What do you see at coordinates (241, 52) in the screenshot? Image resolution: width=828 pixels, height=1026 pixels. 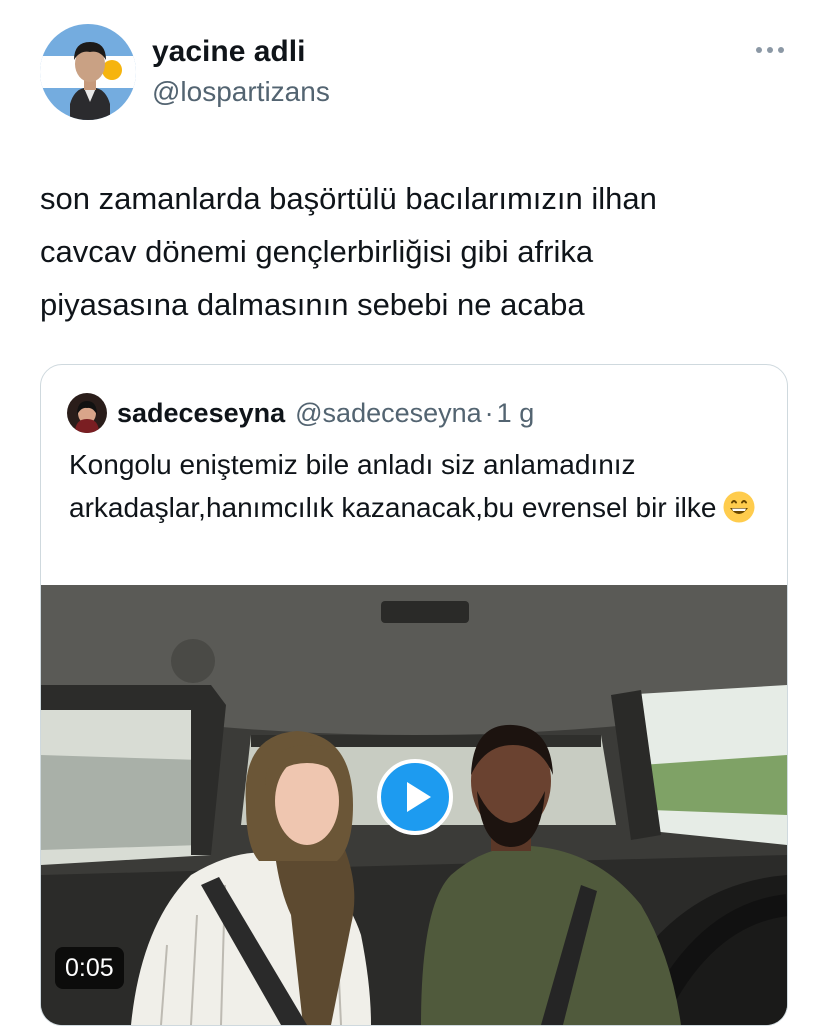 I see `author-display-name: yacine adli` at bounding box center [241, 52].